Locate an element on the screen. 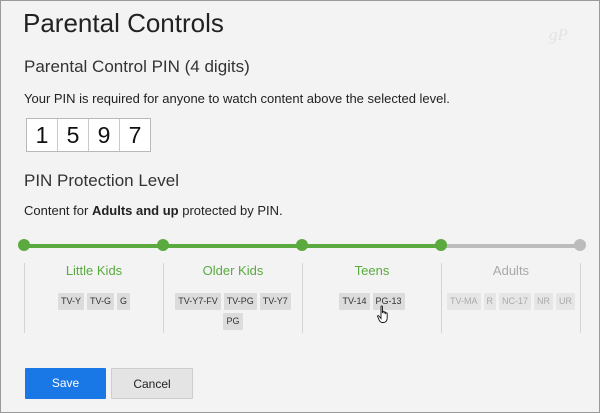 This screenshot has width=600, height=413. rating-badge: PG is located at coordinates (233, 321).